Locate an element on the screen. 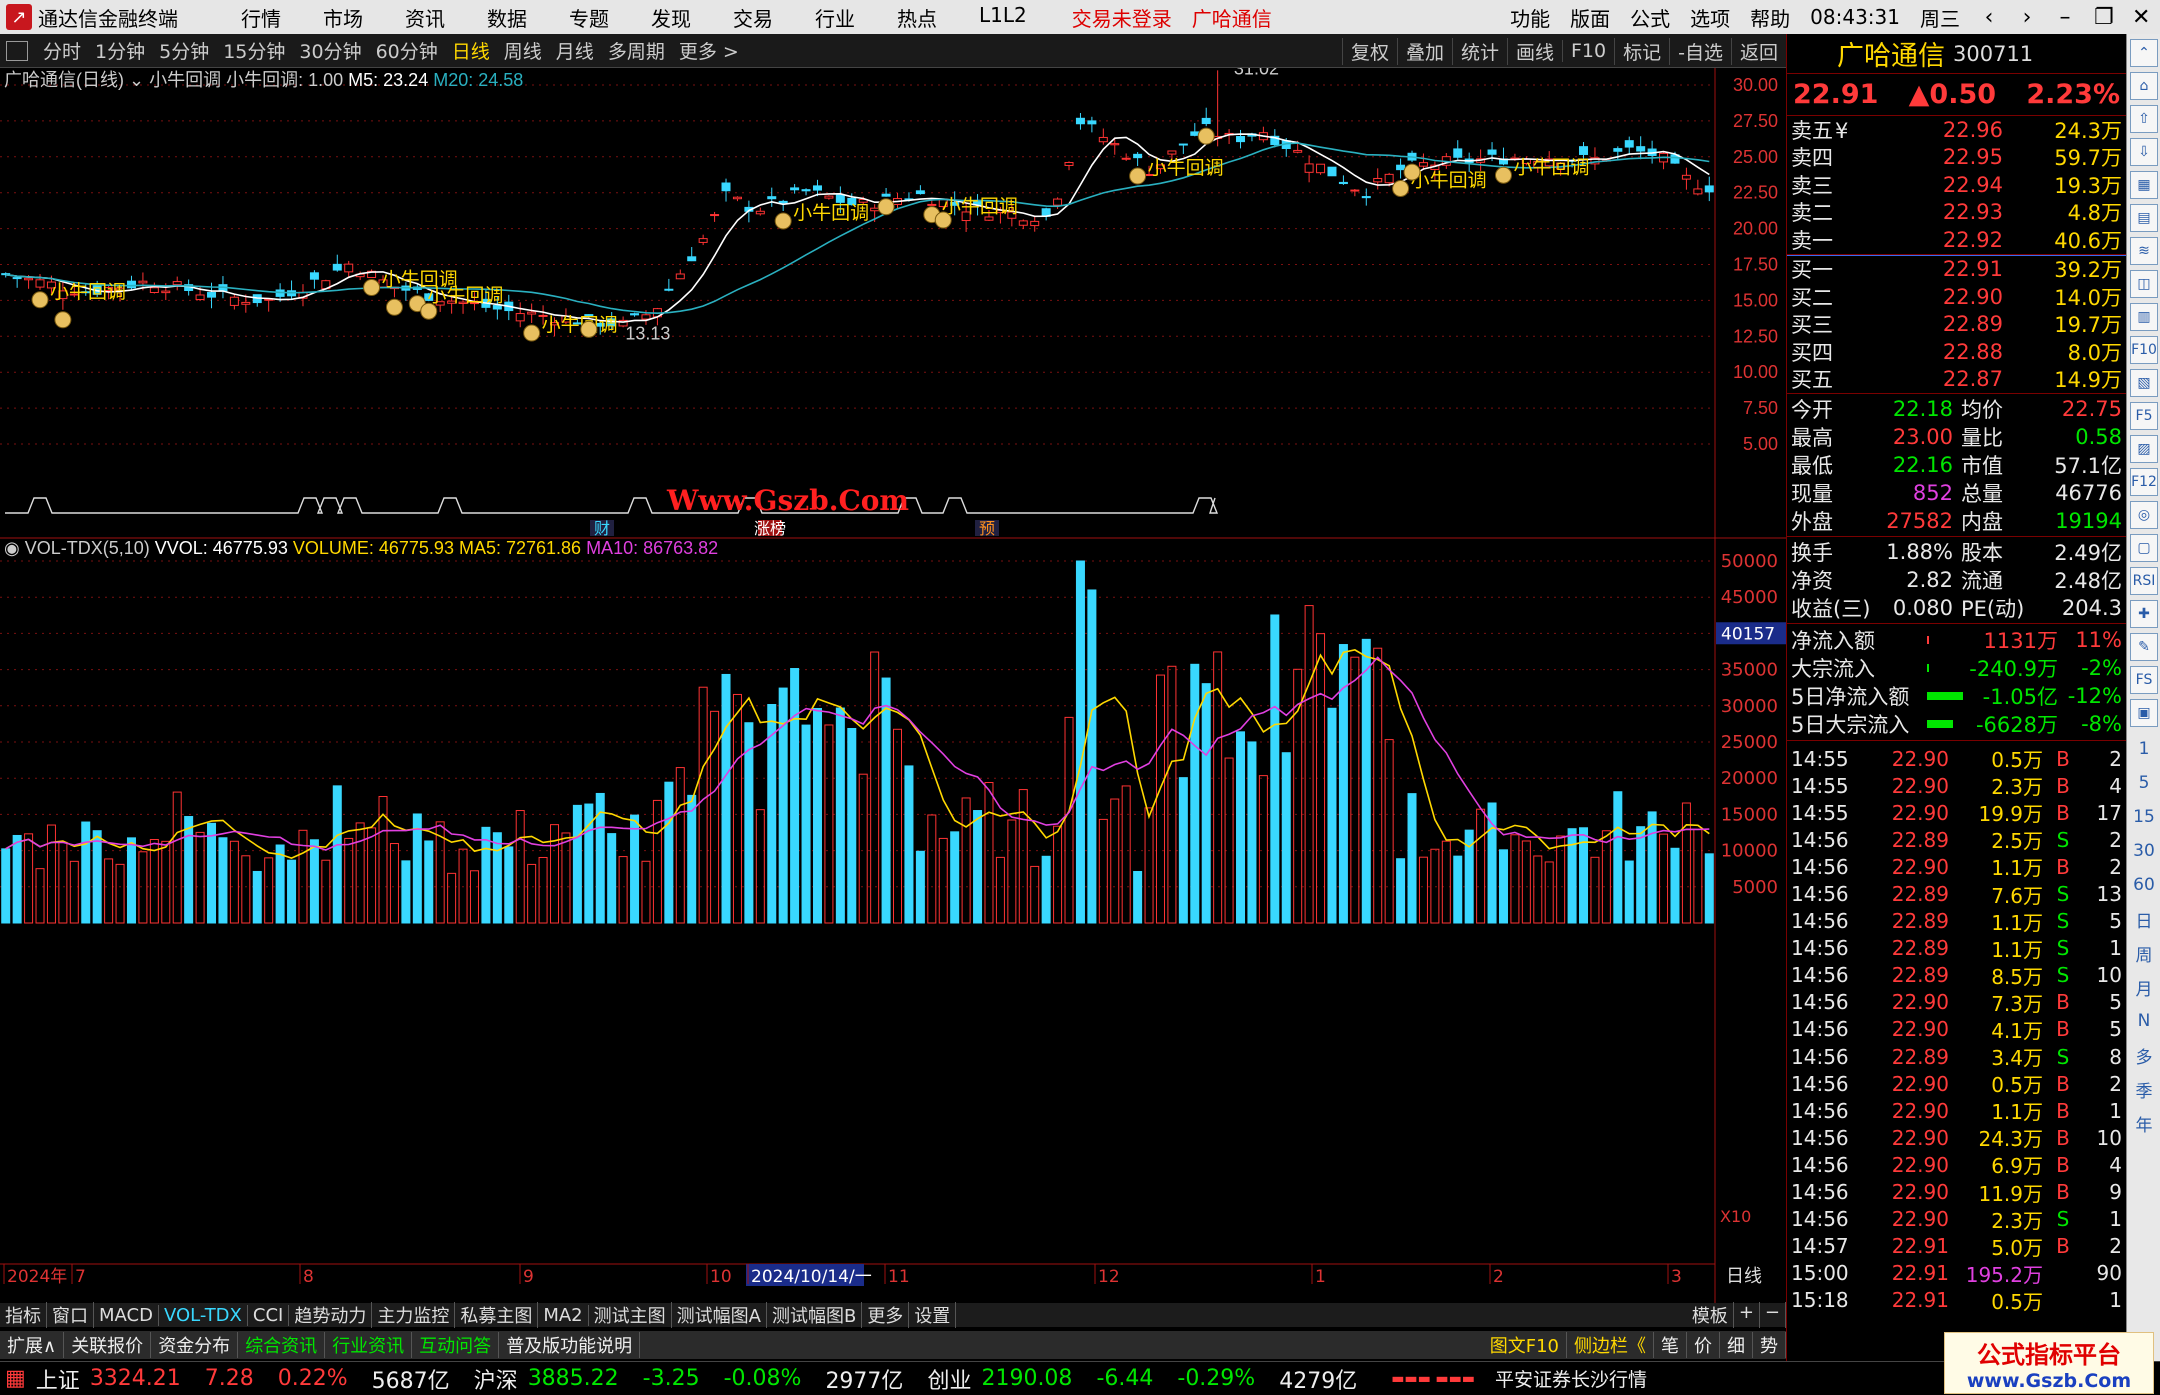 Image resolution: width=2160 pixels, height=1395 pixels. info-tab-1: 关联报价 is located at coordinates (108, 1345).